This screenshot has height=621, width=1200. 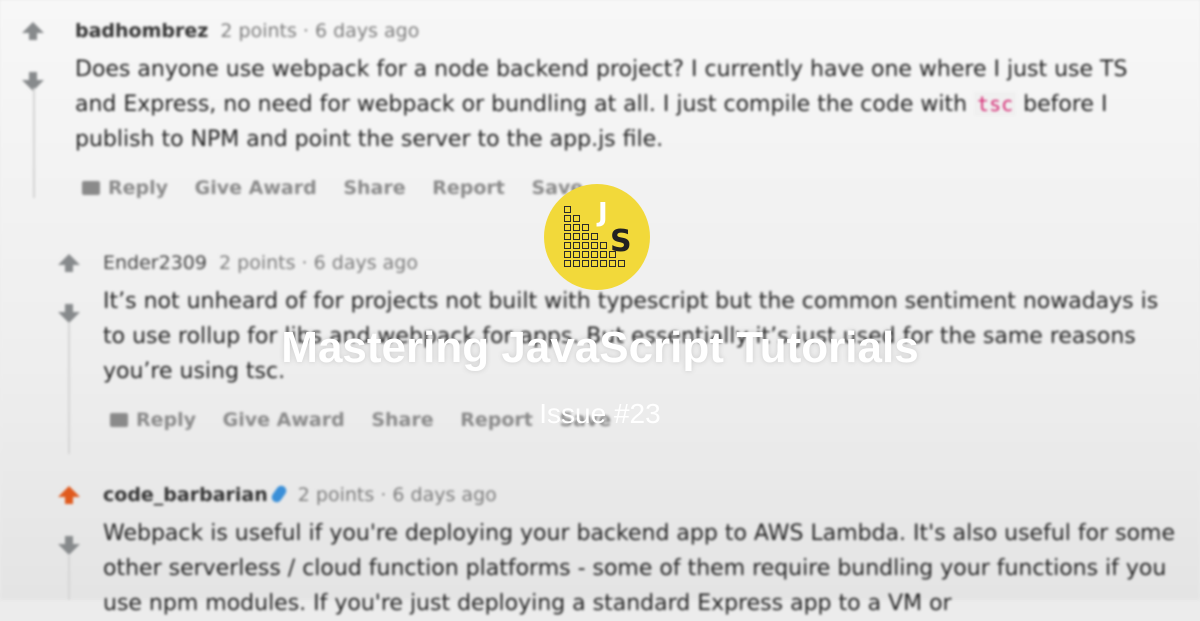 I want to click on page-title: Mastering JavaScript Tutorials, so click(x=600, y=347).